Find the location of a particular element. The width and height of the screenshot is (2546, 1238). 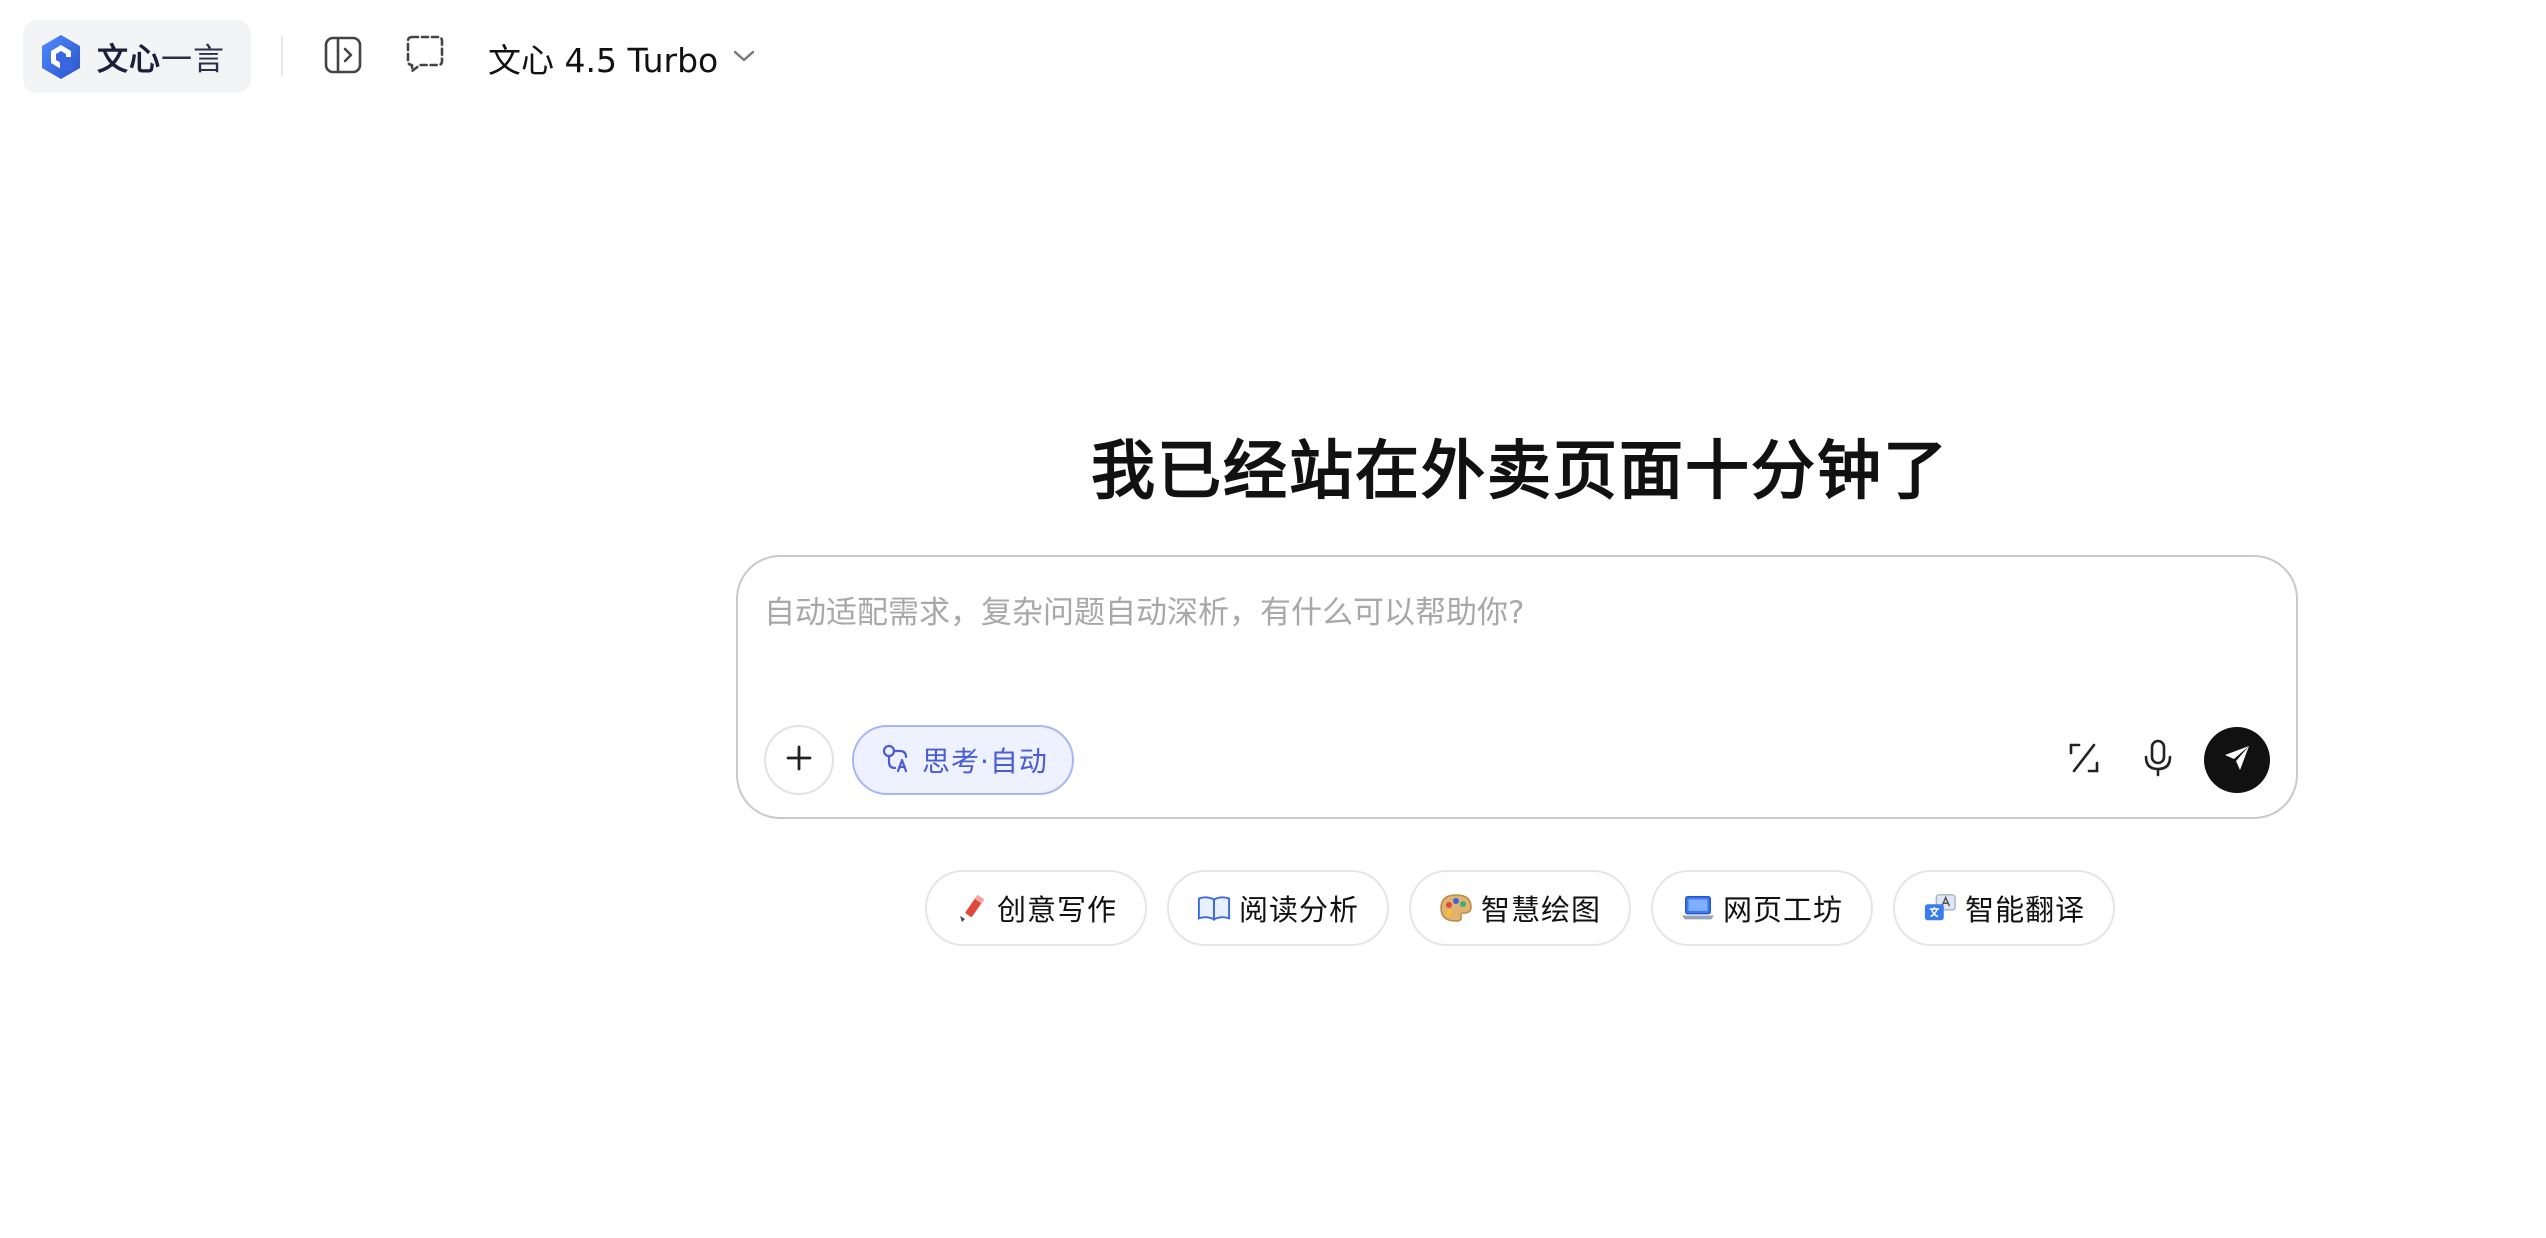

model-name: 文心 4.5 Turbo is located at coordinates (603, 60).